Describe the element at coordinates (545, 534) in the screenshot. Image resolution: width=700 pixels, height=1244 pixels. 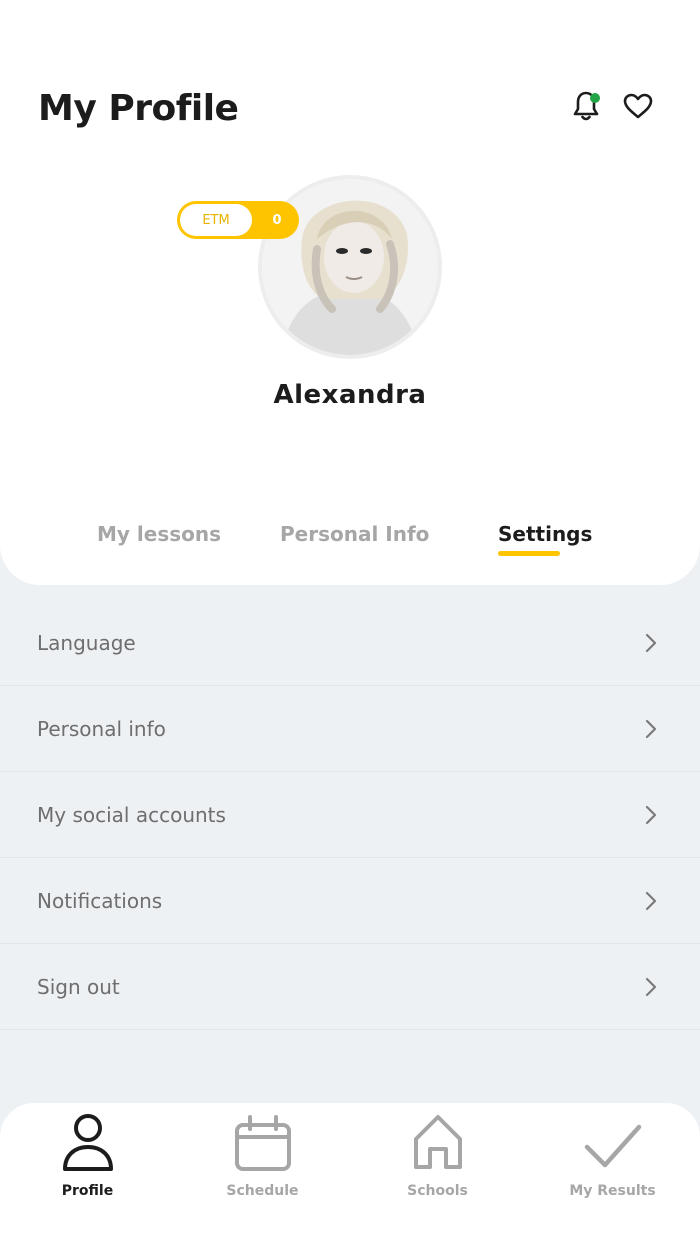
I see `tab-settings: Settings` at that location.